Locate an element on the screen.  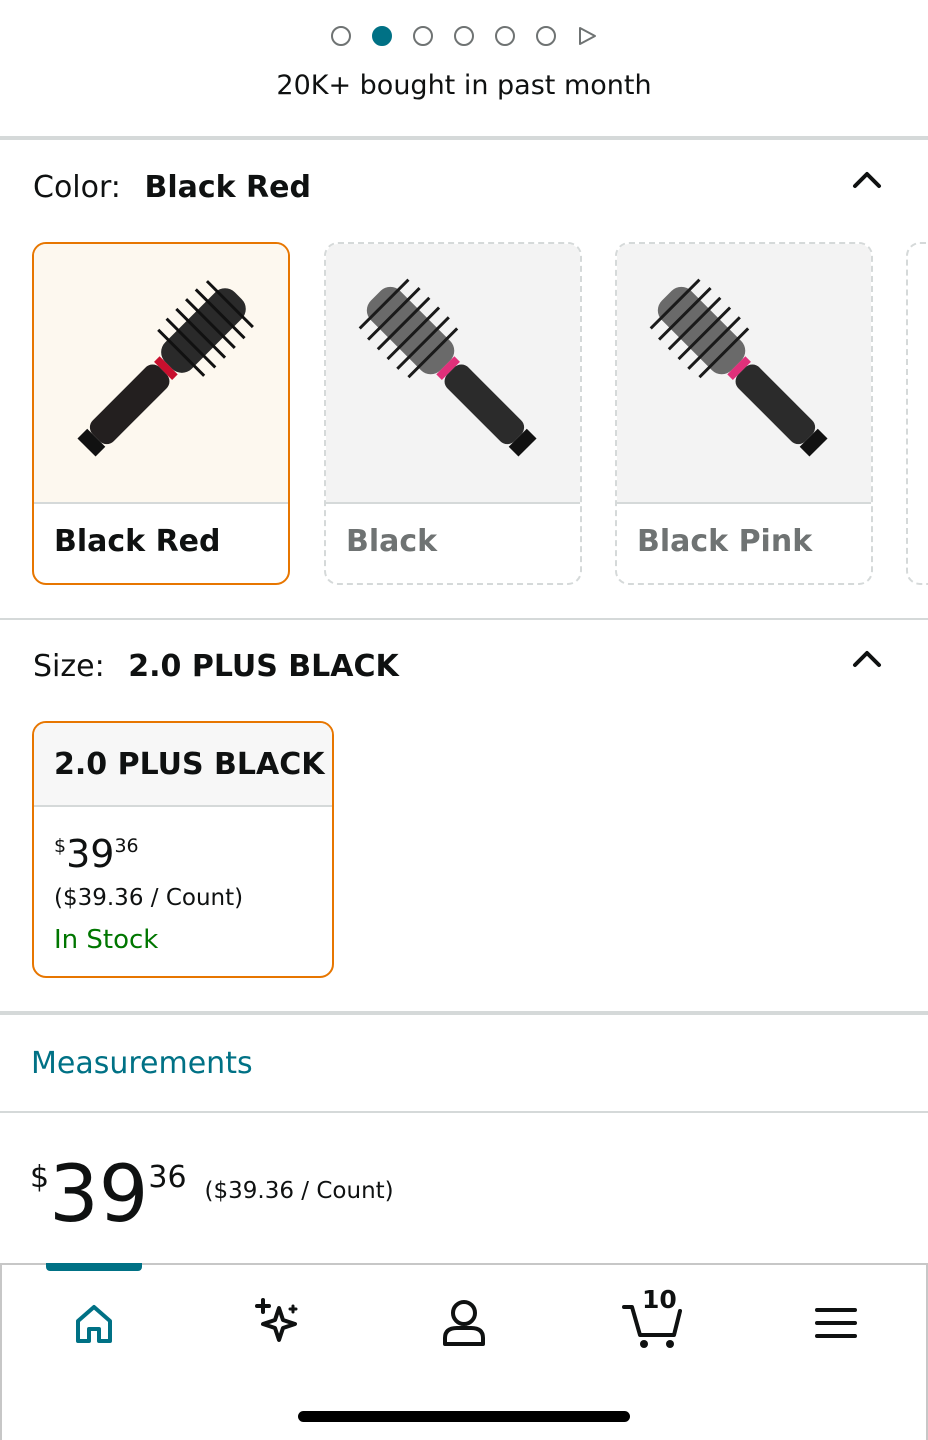
home-indicator-bar is located at coordinates (464, 1416).